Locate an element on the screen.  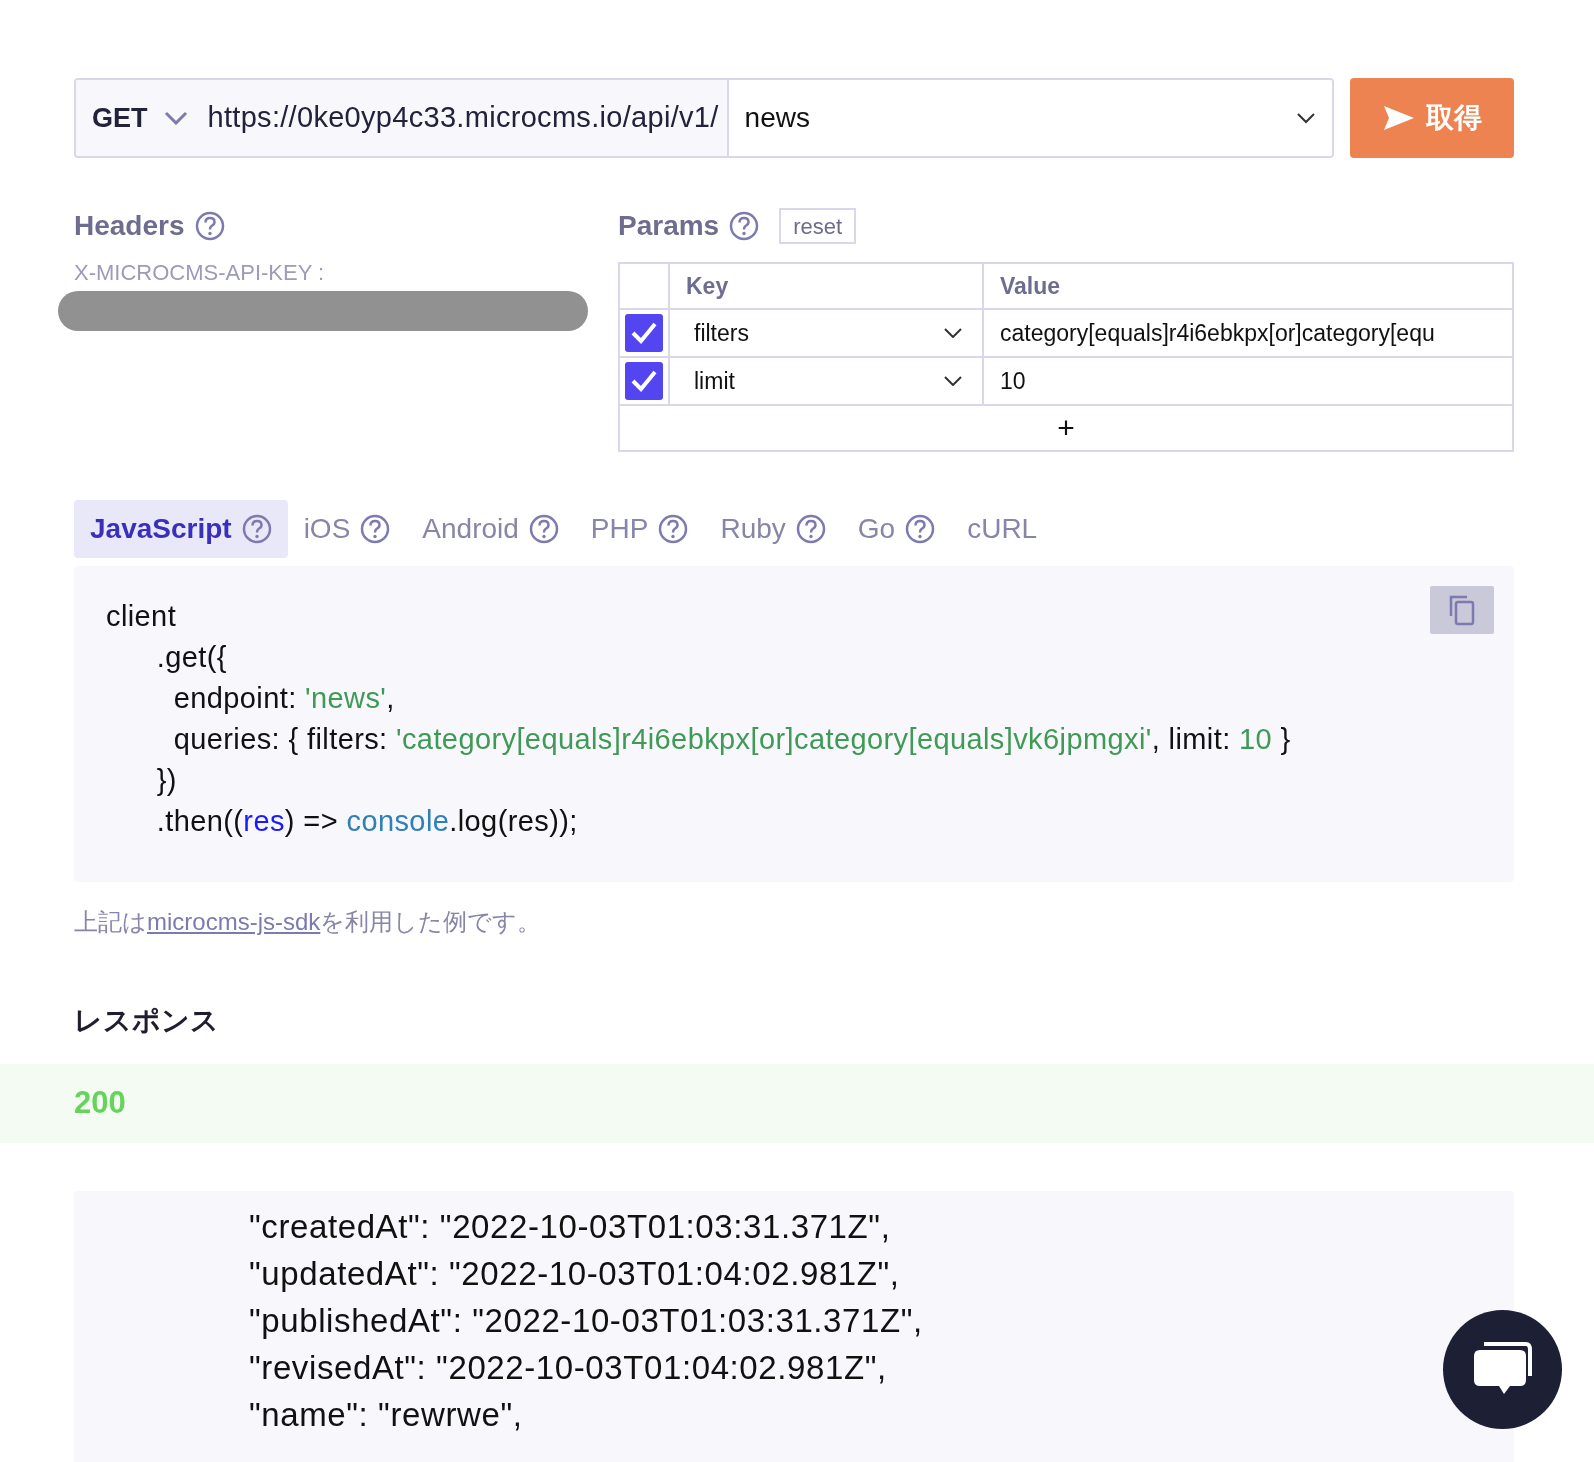
api-key-label: X-MICROCMS-API-KEY : is located at coordinates (200, 273).